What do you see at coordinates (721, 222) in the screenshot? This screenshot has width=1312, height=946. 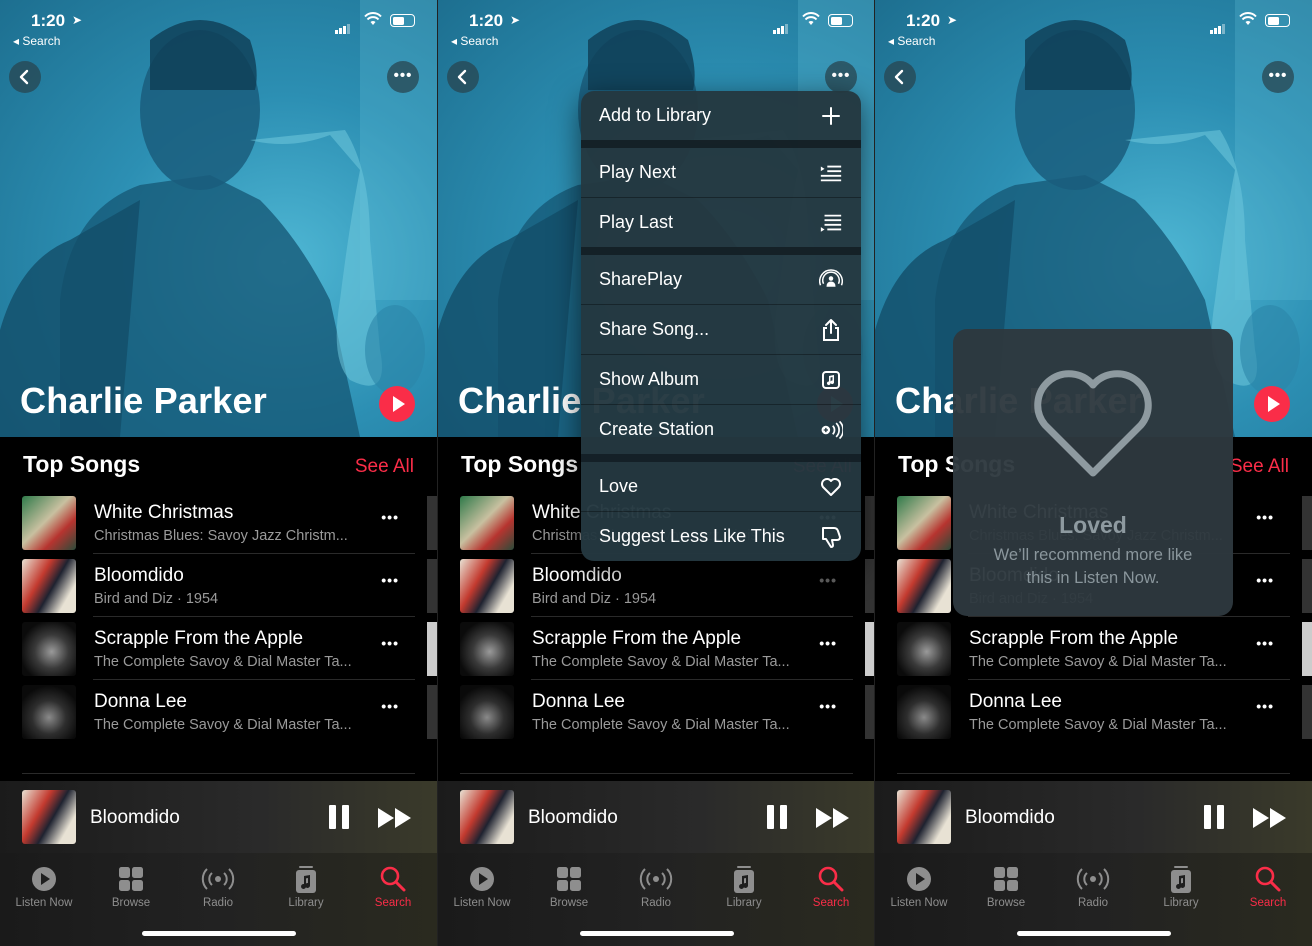 I see `menu-item-play-last: Play Last` at bounding box center [721, 222].